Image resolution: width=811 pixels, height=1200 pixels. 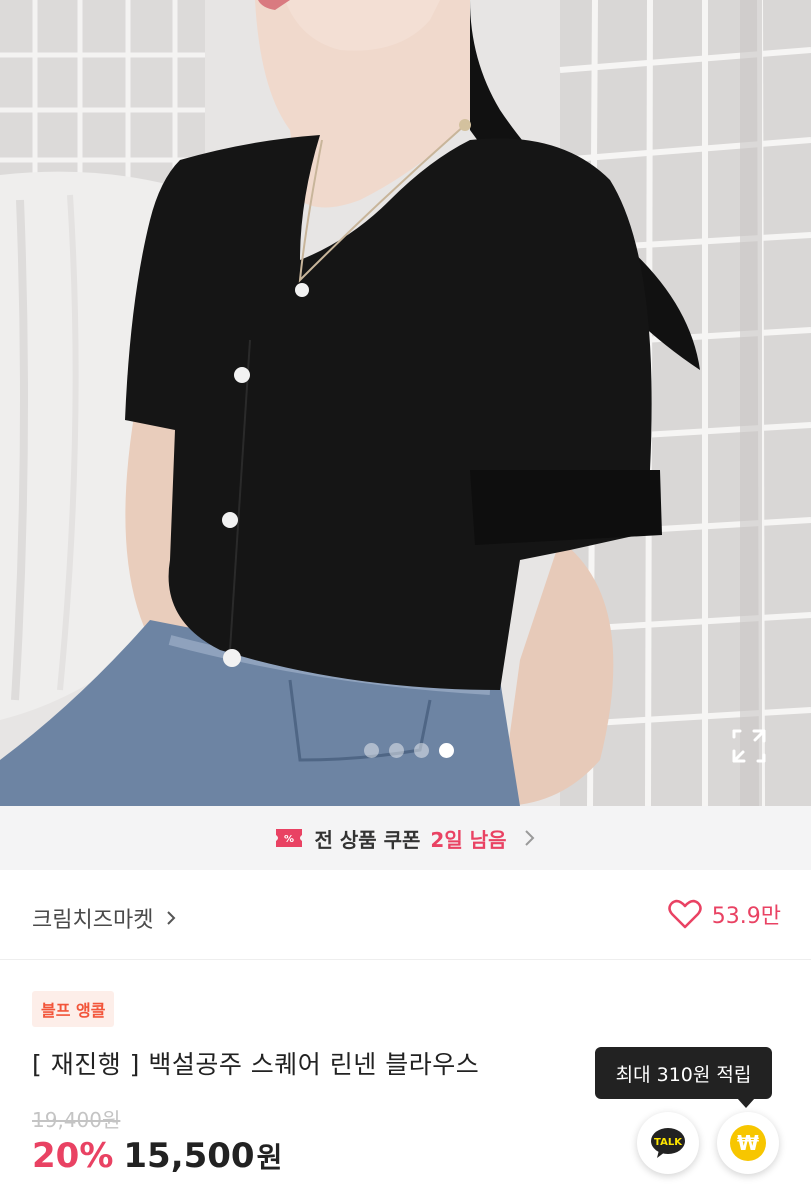 I want to click on tooltip-arrow, so click(x=746, y=1103).